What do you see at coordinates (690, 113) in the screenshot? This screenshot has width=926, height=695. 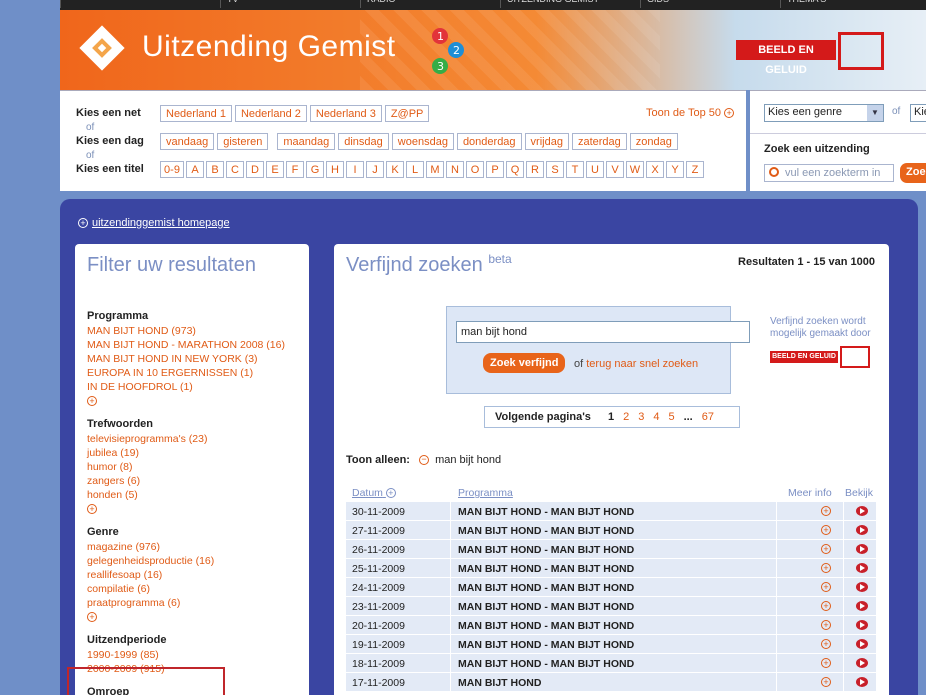 I see `top50-link: Toon de Top 50 +` at bounding box center [690, 113].